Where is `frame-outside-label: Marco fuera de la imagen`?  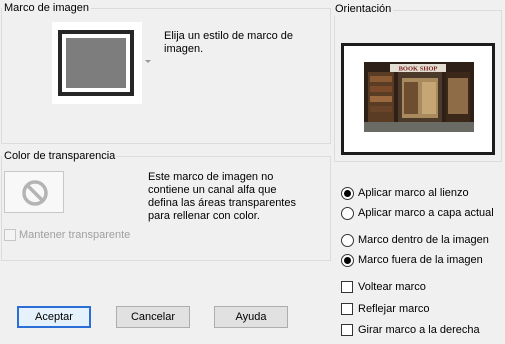
frame-outside-label: Marco fuera de la imagen is located at coordinates (420, 260).